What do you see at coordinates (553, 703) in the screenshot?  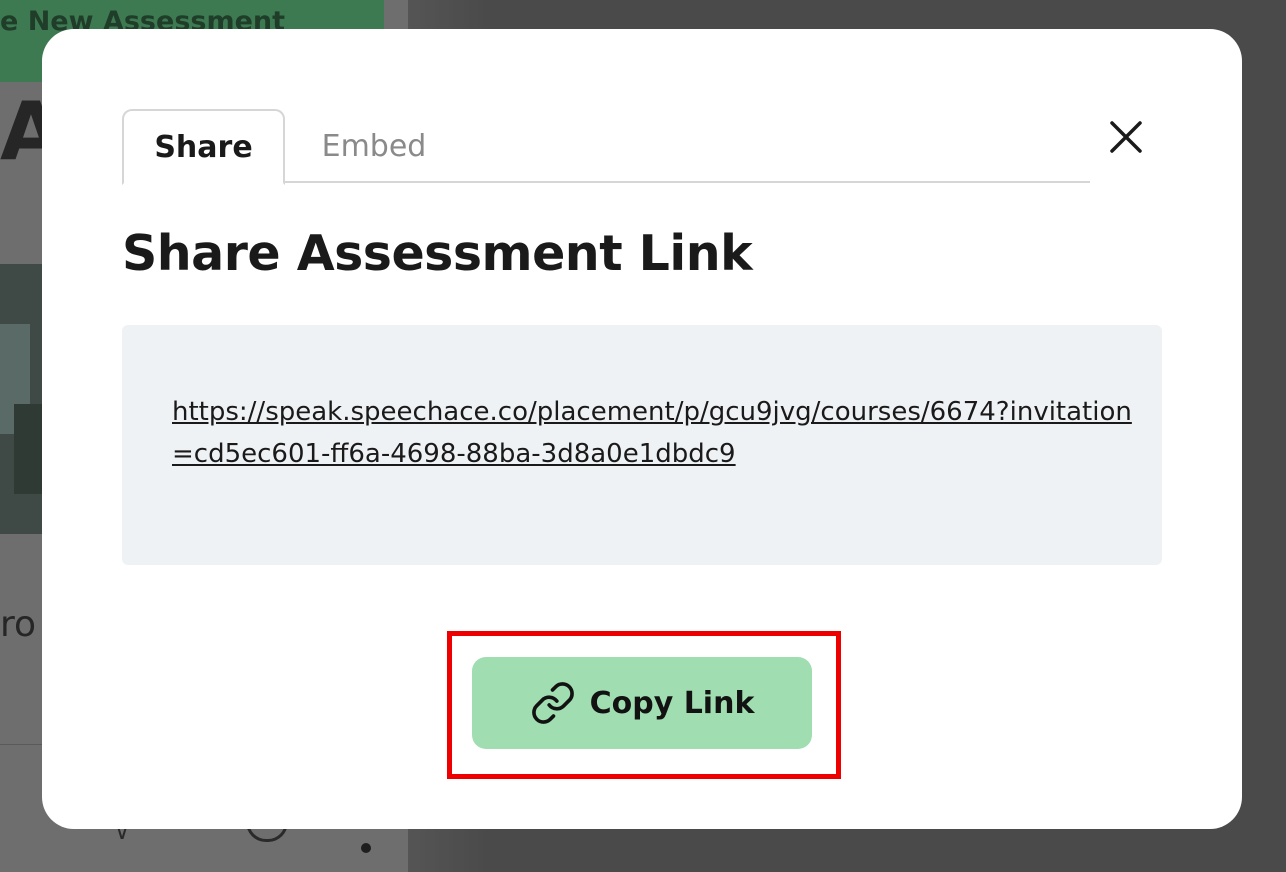 I see `link-icon` at bounding box center [553, 703].